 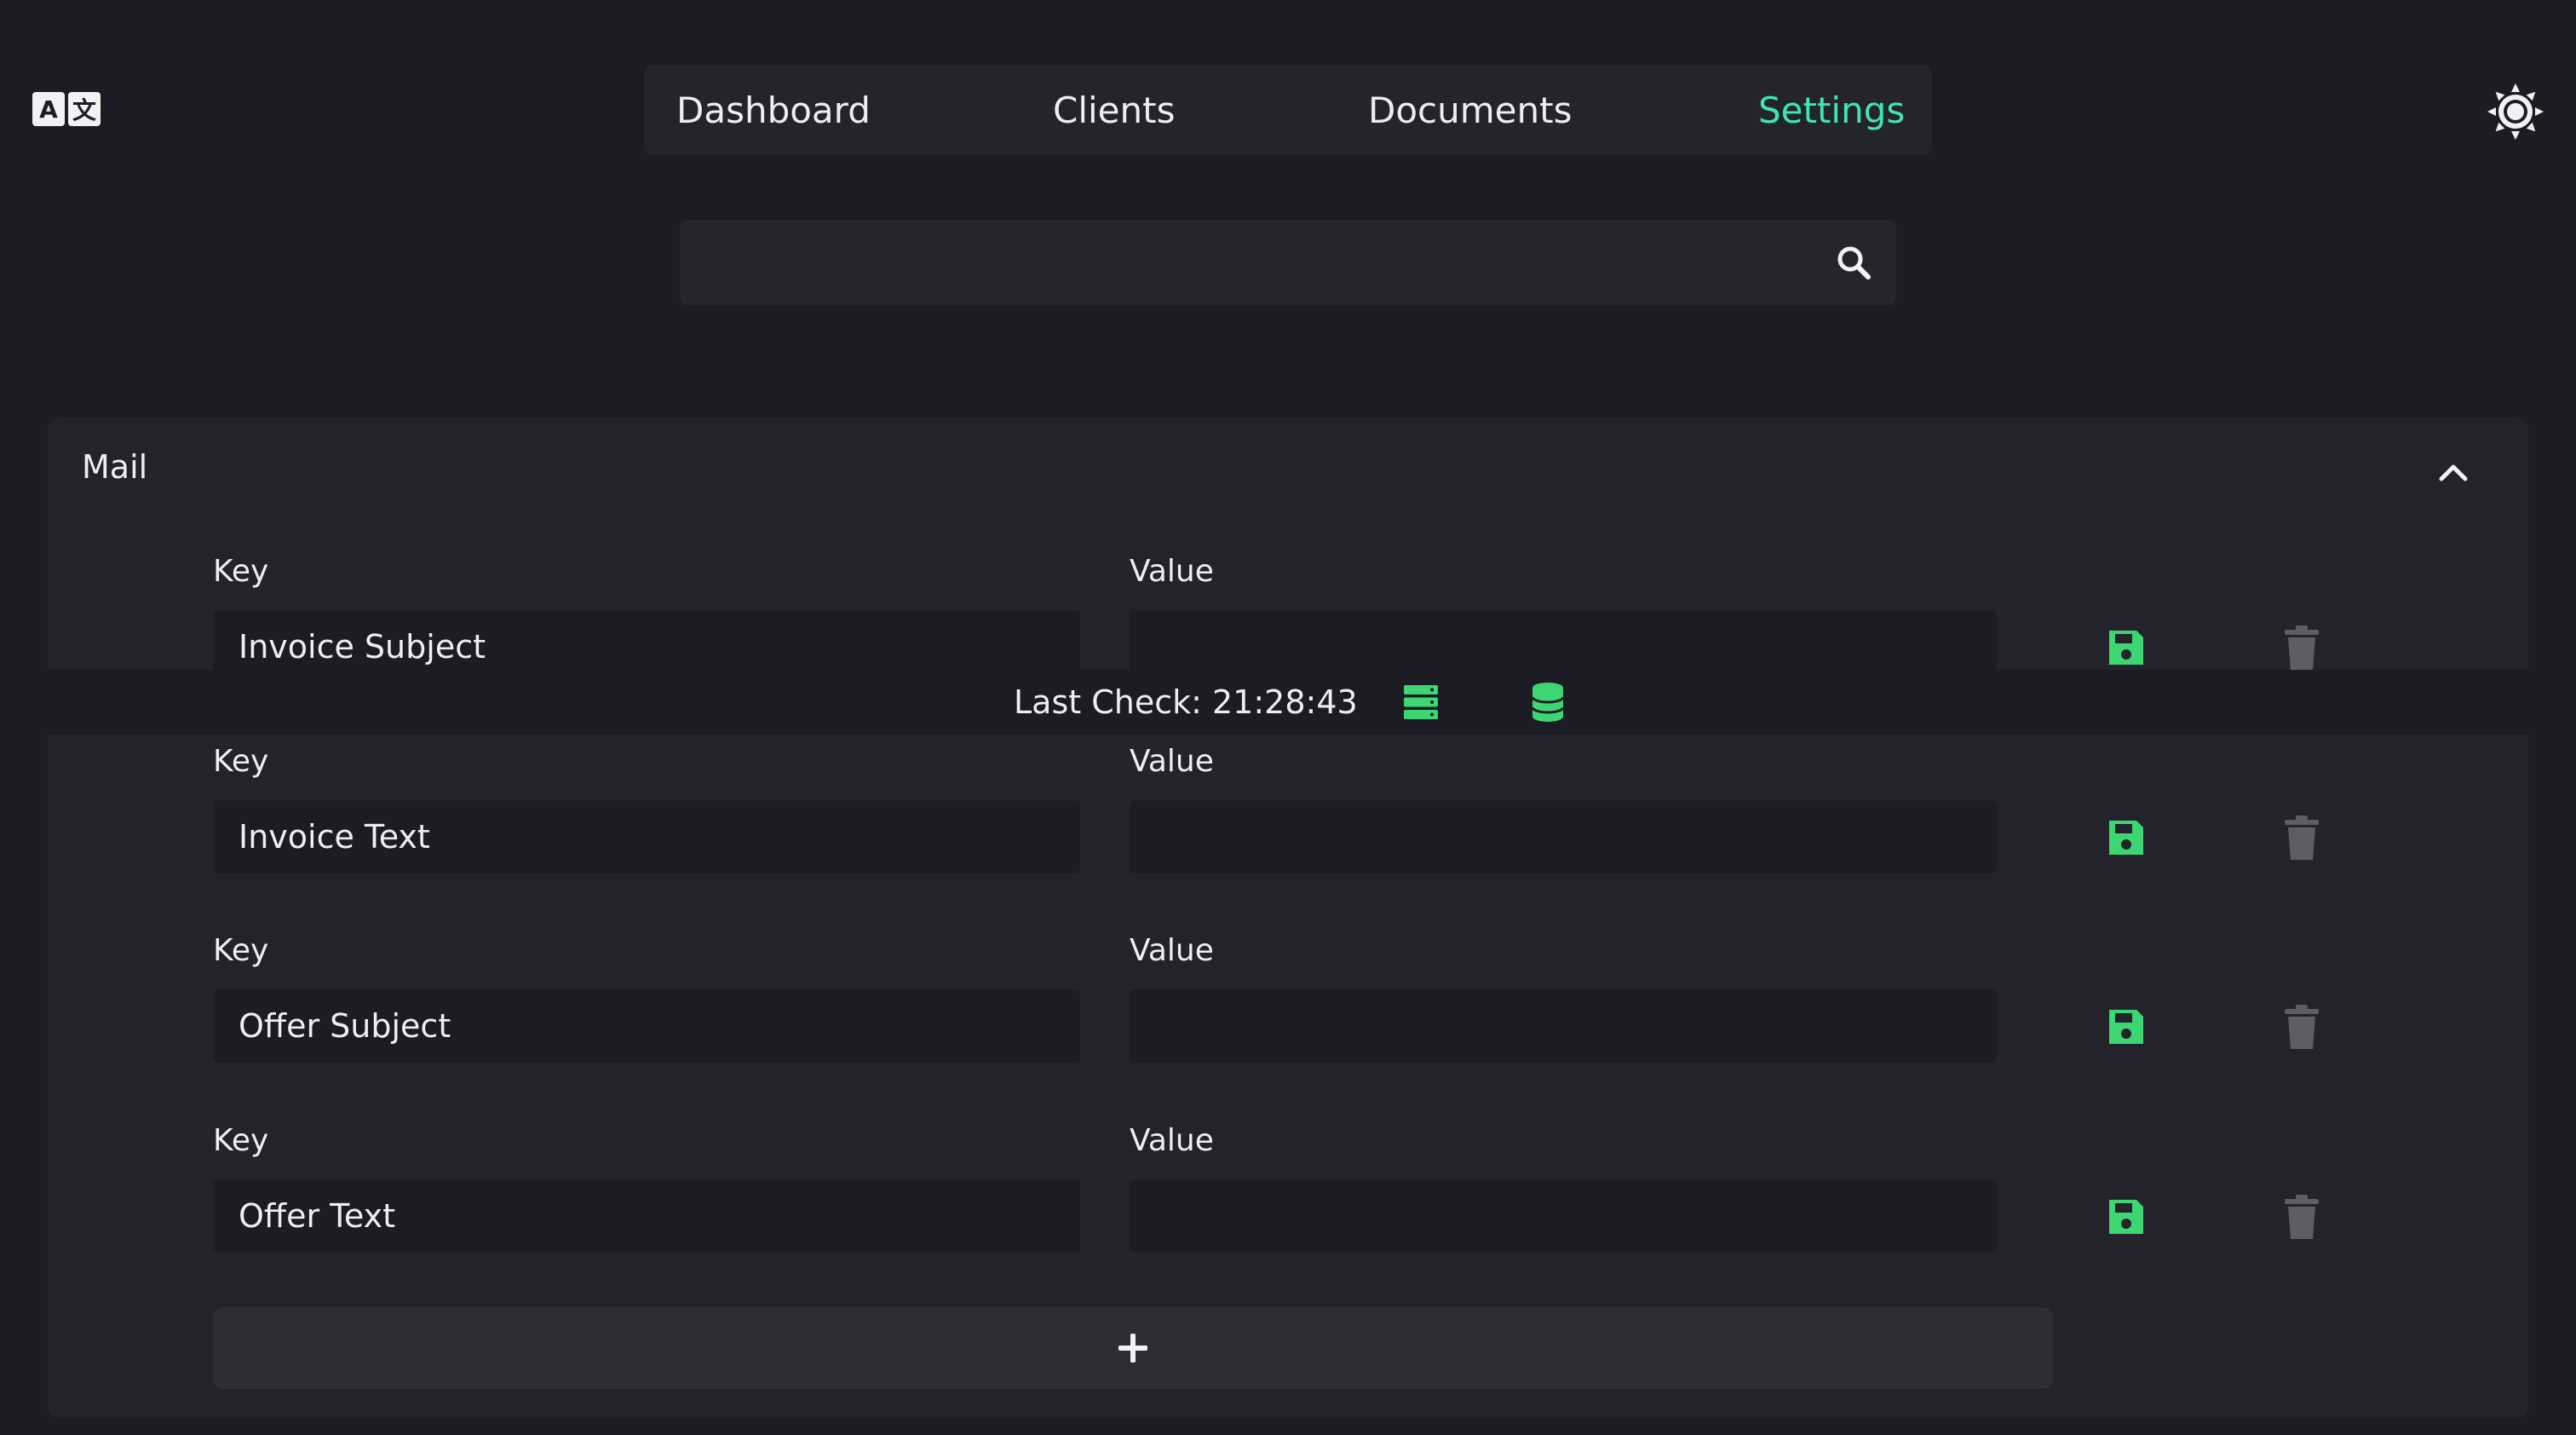 What do you see at coordinates (1548, 702) in the screenshot?
I see `database-icon` at bounding box center [1548, 702].